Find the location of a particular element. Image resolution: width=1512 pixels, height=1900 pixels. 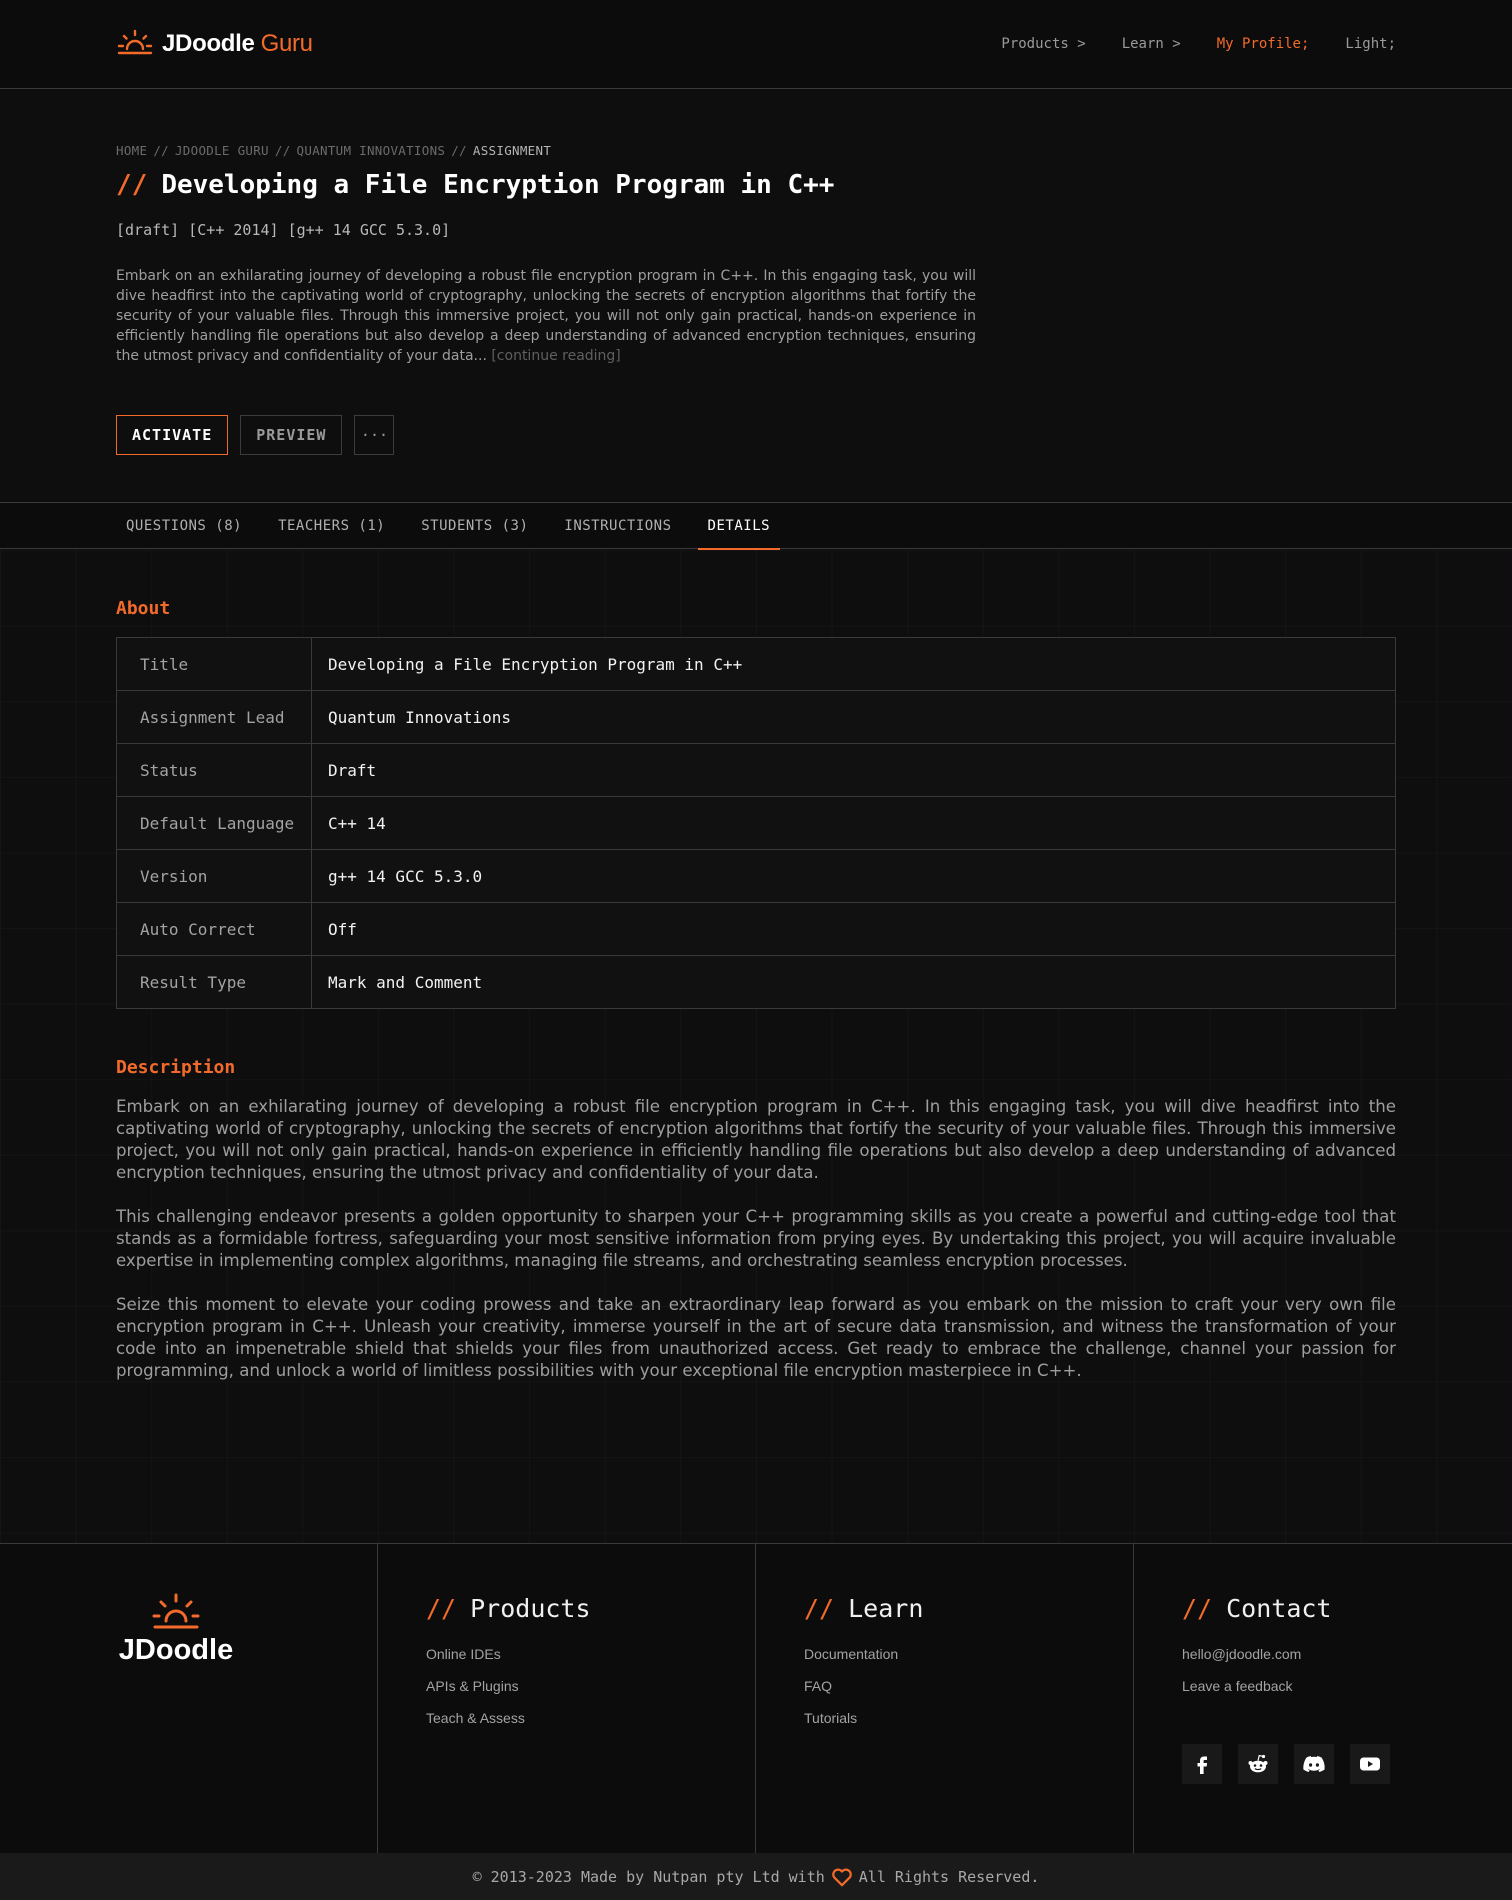

row-value: Mark and Comment is located at coordinates (853, 982).